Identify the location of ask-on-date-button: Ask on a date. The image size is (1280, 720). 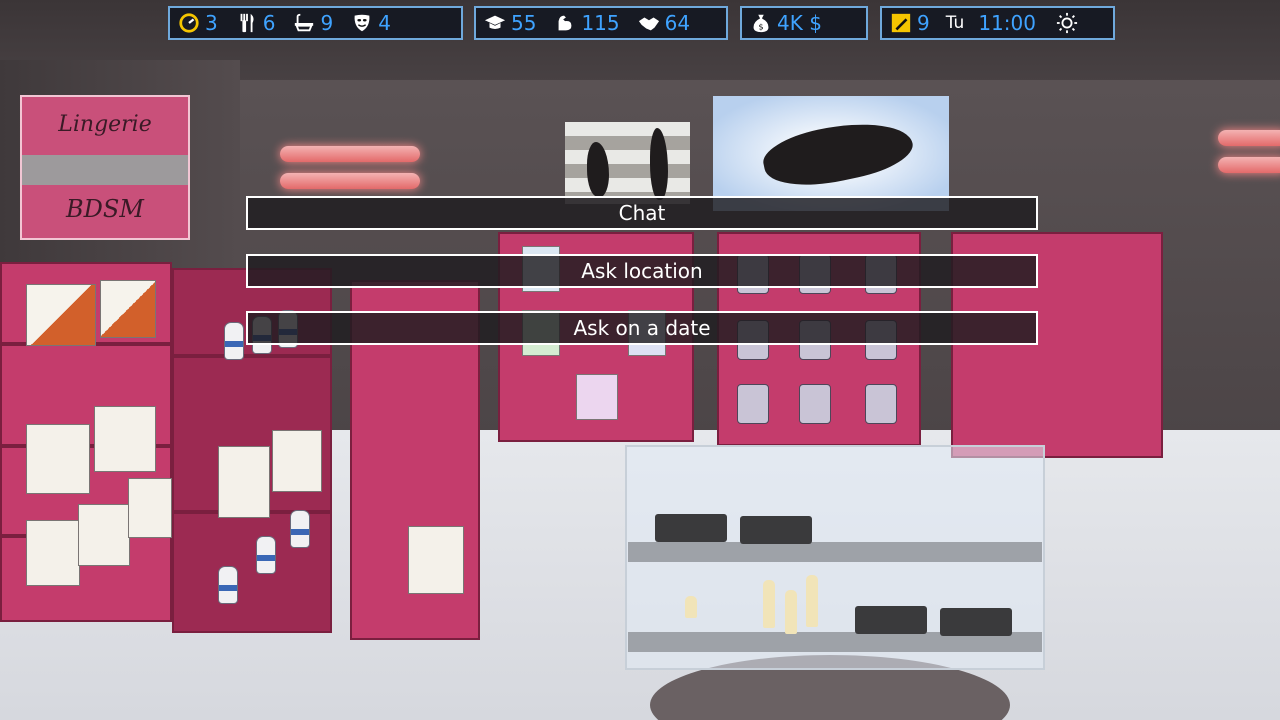
(642, 328).